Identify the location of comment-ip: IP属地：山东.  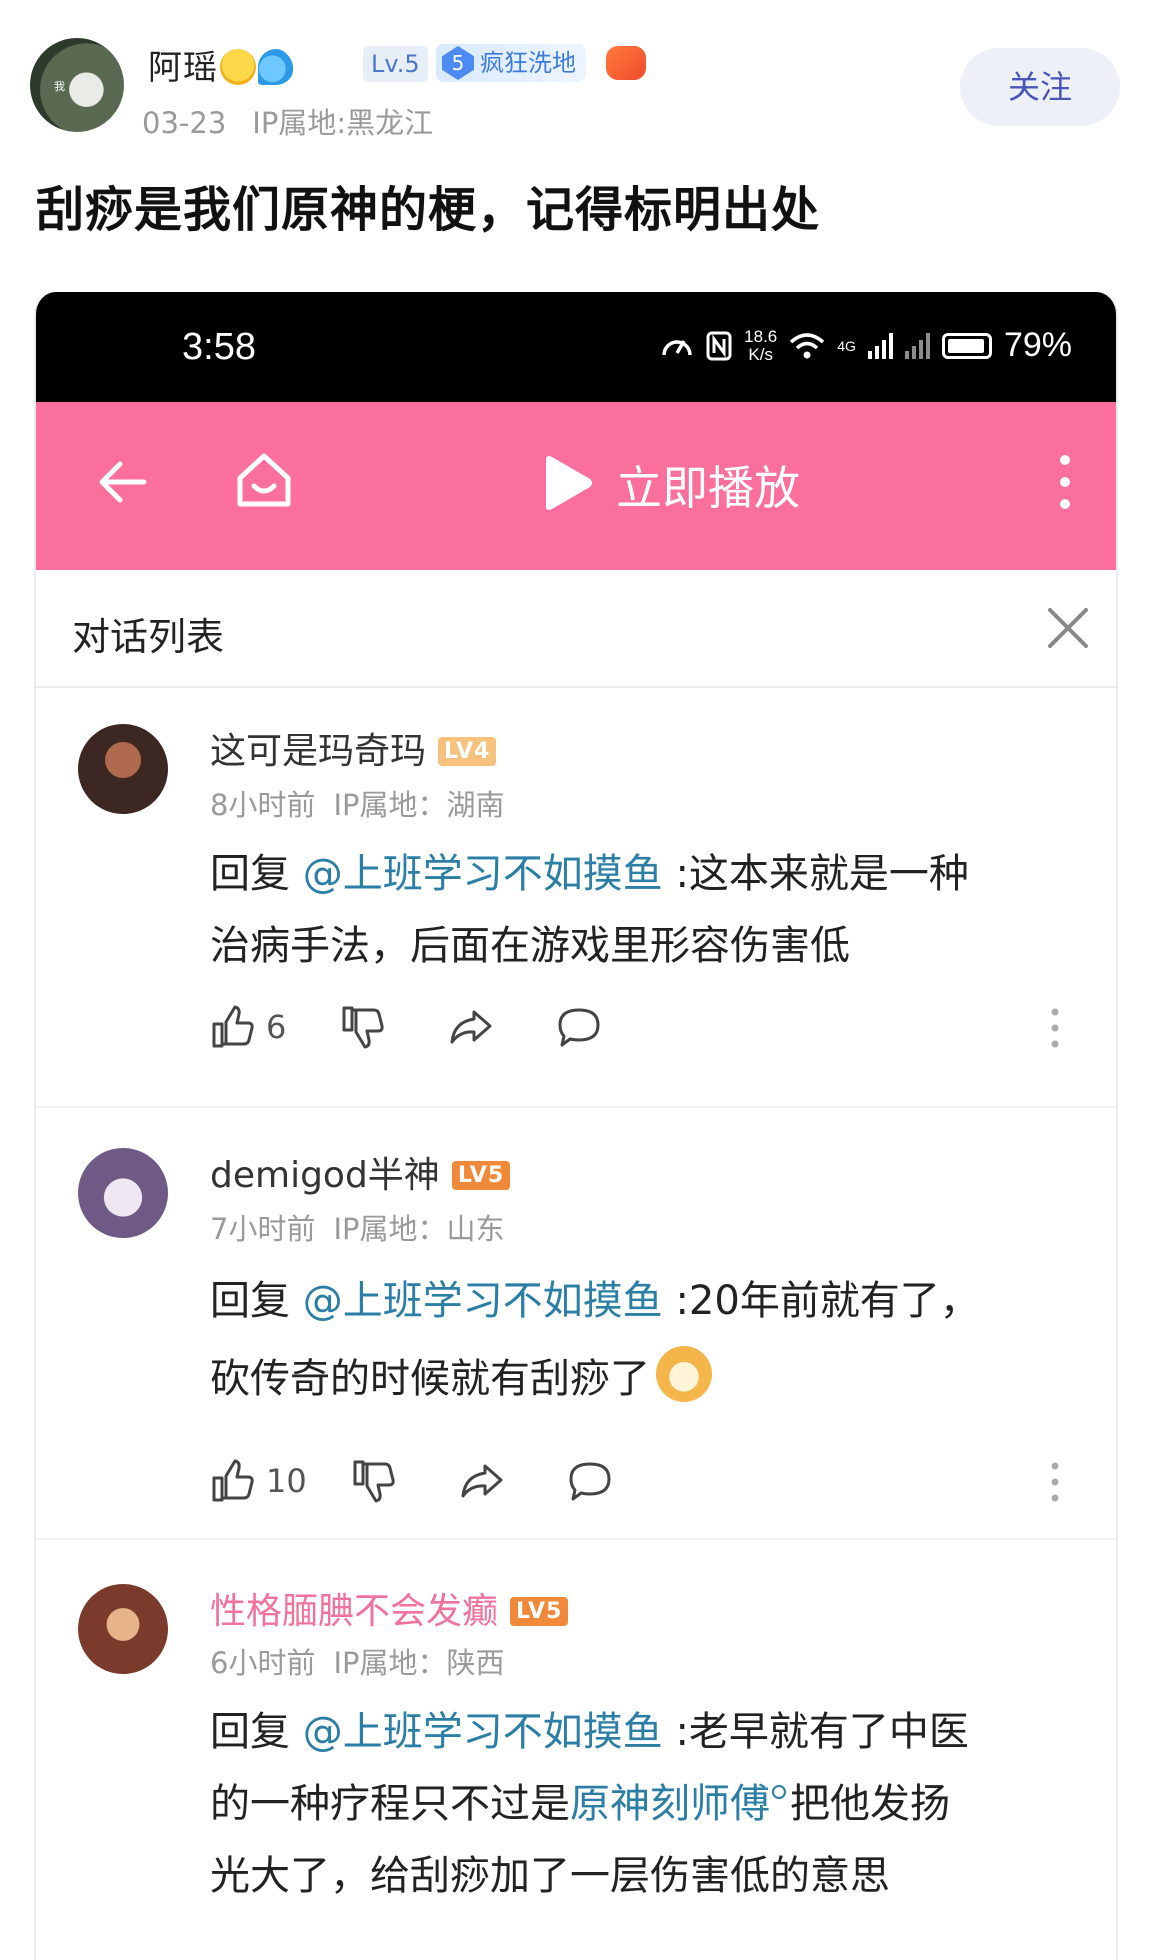
(419, 1229).